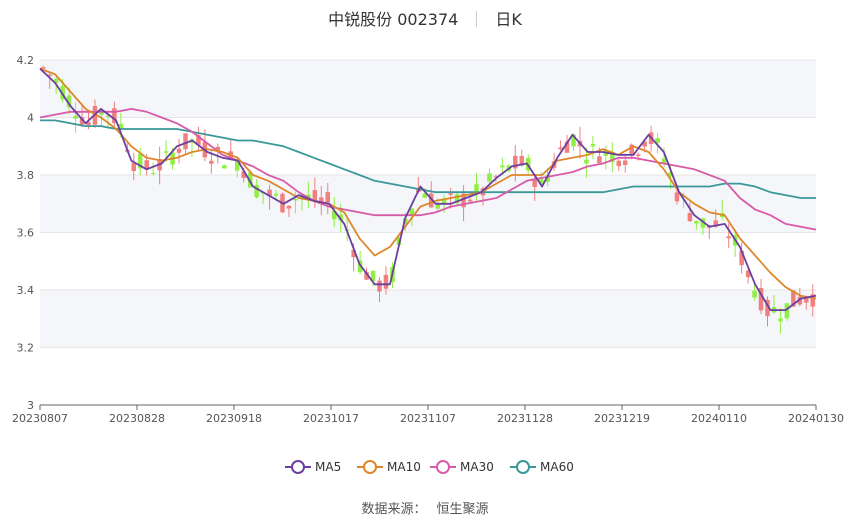  What do you see at coordinates (30, 118) in the screenshot?
I see `y-tick-label: 4` at bounding box center [30, 118].